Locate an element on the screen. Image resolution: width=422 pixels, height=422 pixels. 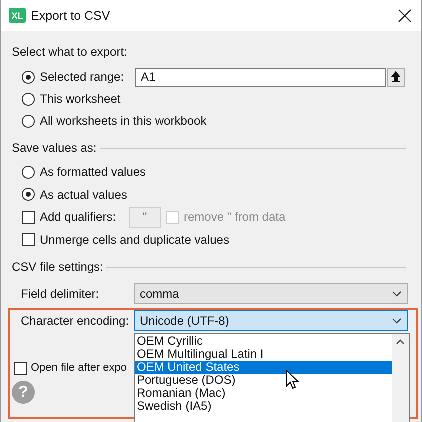
section-heading: Save values as: is located at coordinates (54, 148).